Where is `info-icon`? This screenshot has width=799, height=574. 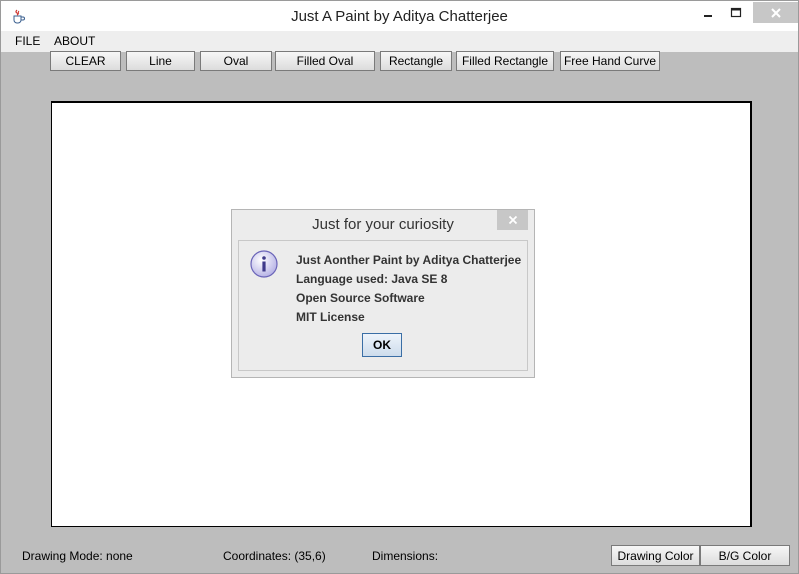 info-icon is located at coordinates (264, 264).